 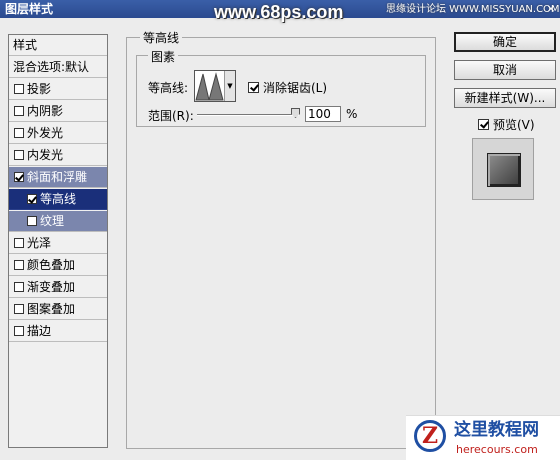 I want to click on preview-checkbox: 预览(V), so click(x=506, y=124).